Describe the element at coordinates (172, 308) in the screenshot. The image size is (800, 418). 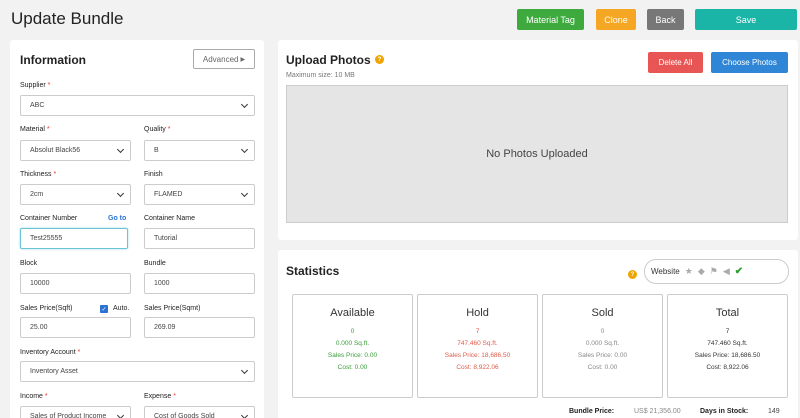
I see `sales-price-sqmt-label: Sales Price(Sqmt)` at that location.